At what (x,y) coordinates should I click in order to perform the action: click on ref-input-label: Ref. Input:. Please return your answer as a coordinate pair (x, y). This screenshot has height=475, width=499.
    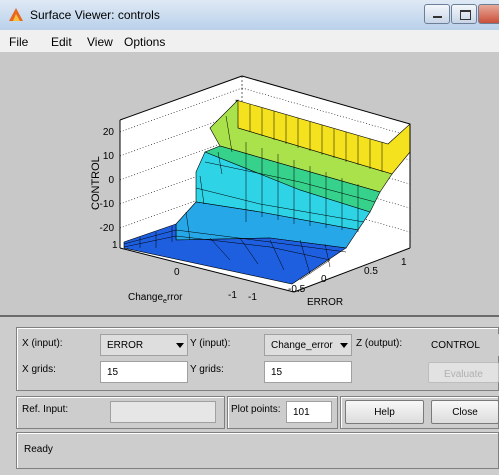
    Looking at the image, I should click on (45, 409).